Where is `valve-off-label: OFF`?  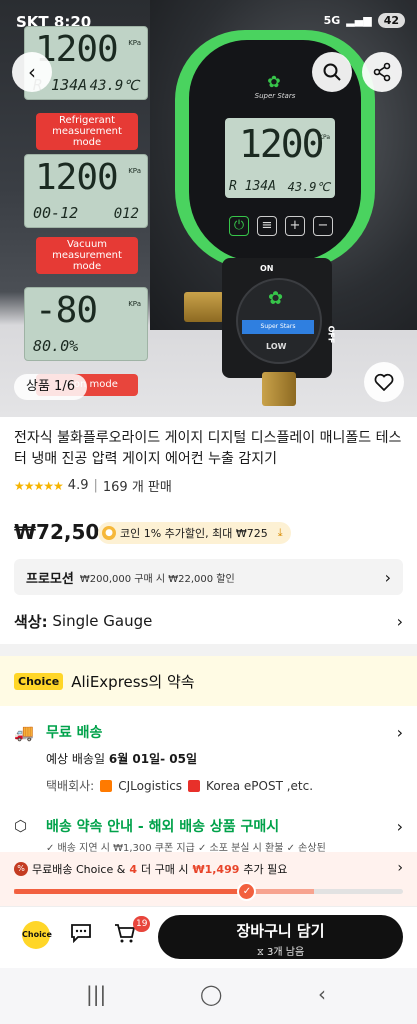
valve-off-label: OFF is located at coordinates (331, 334).